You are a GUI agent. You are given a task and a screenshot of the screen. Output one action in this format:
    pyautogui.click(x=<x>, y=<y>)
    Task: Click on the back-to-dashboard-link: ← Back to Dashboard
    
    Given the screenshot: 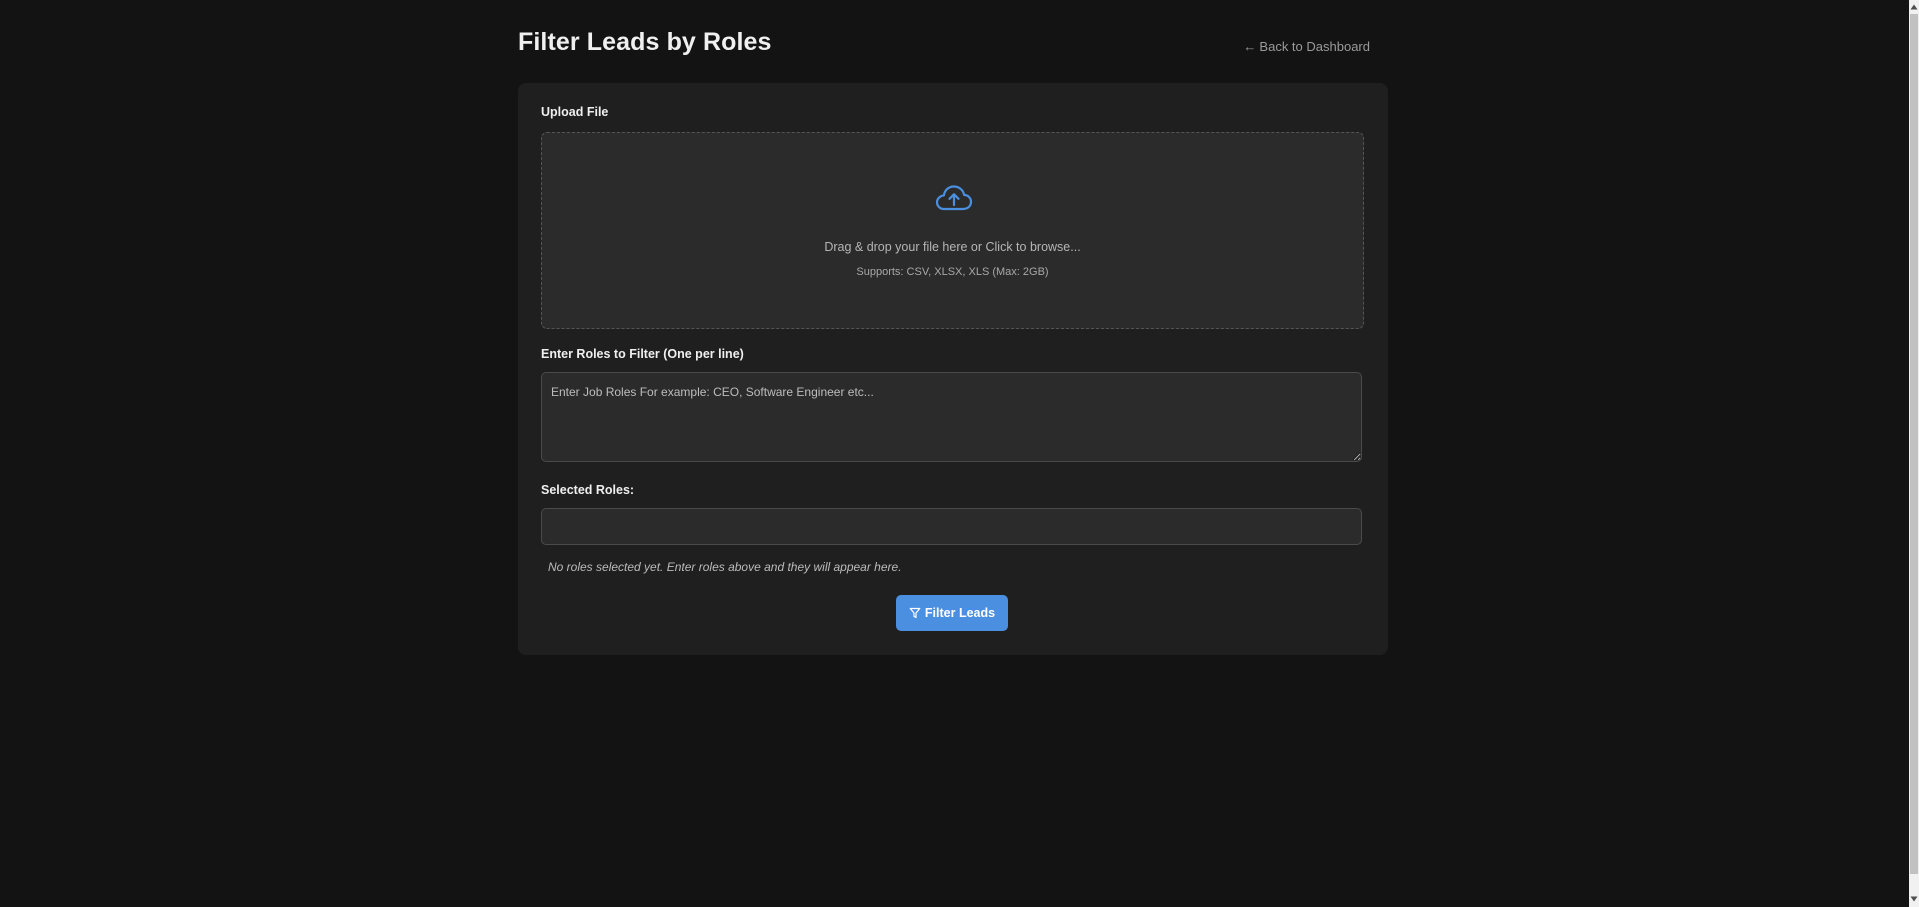 What is the action you would take?
    pyautogui.click(x=1306, y=46)
    